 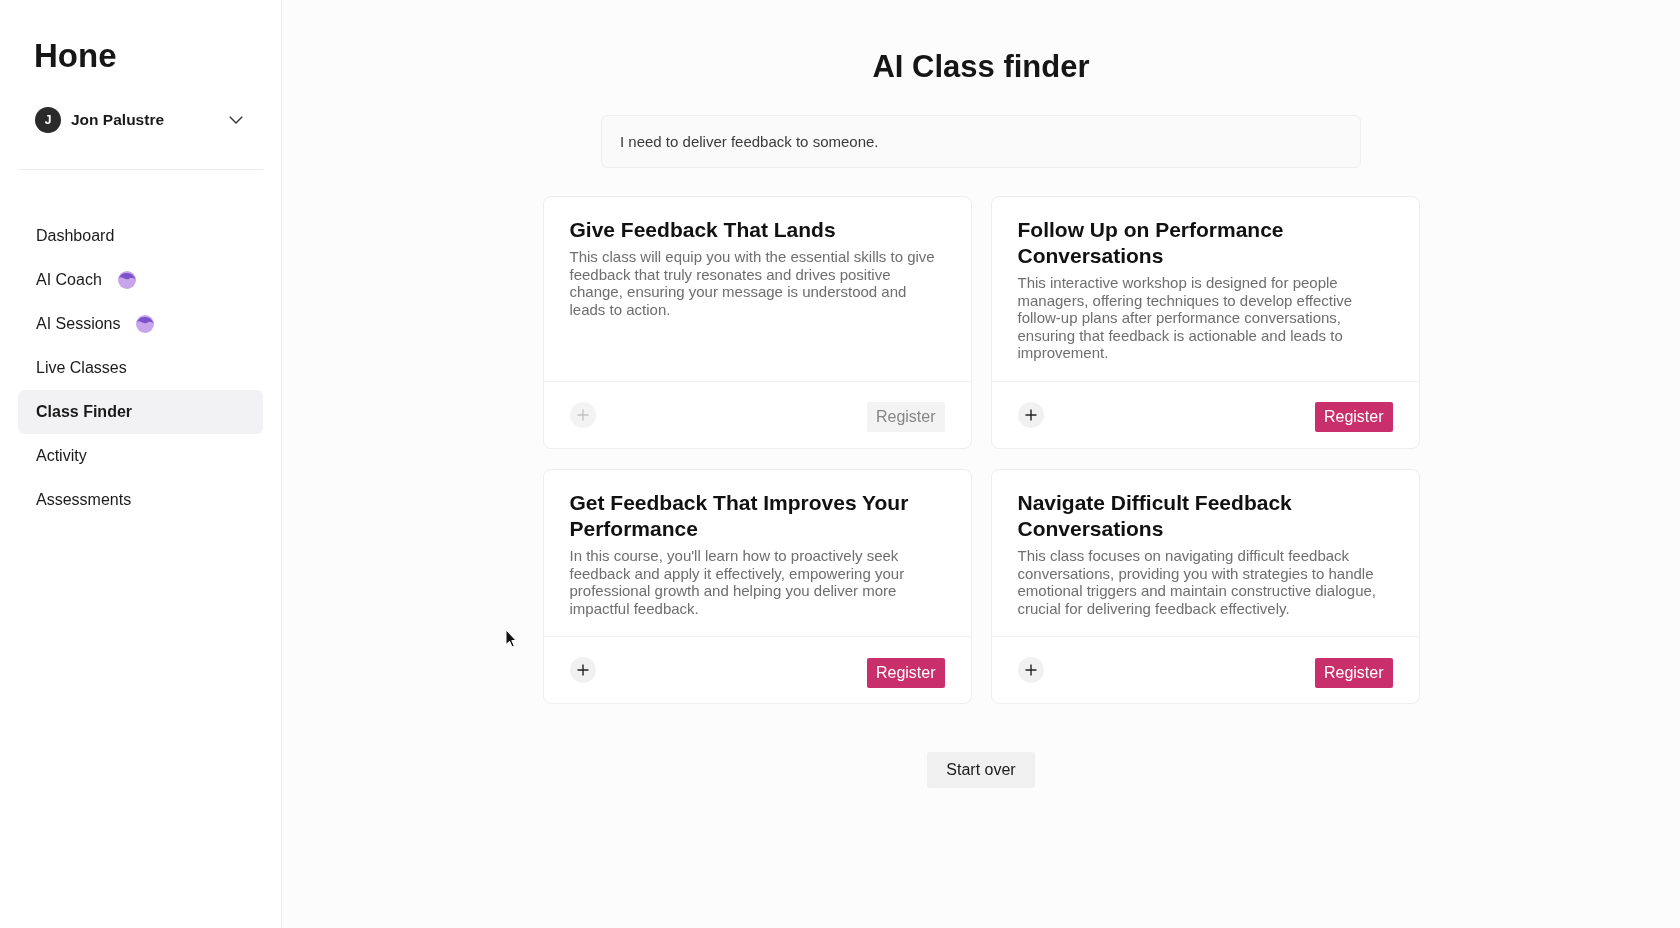 I want to click on class-description: This interactive workshop is designed for people managers, offering techniques to develop effective follow-up plans after performance conversations, ensuring that feedback is actionable and leads to improvement., so click(x=1185, y=318).